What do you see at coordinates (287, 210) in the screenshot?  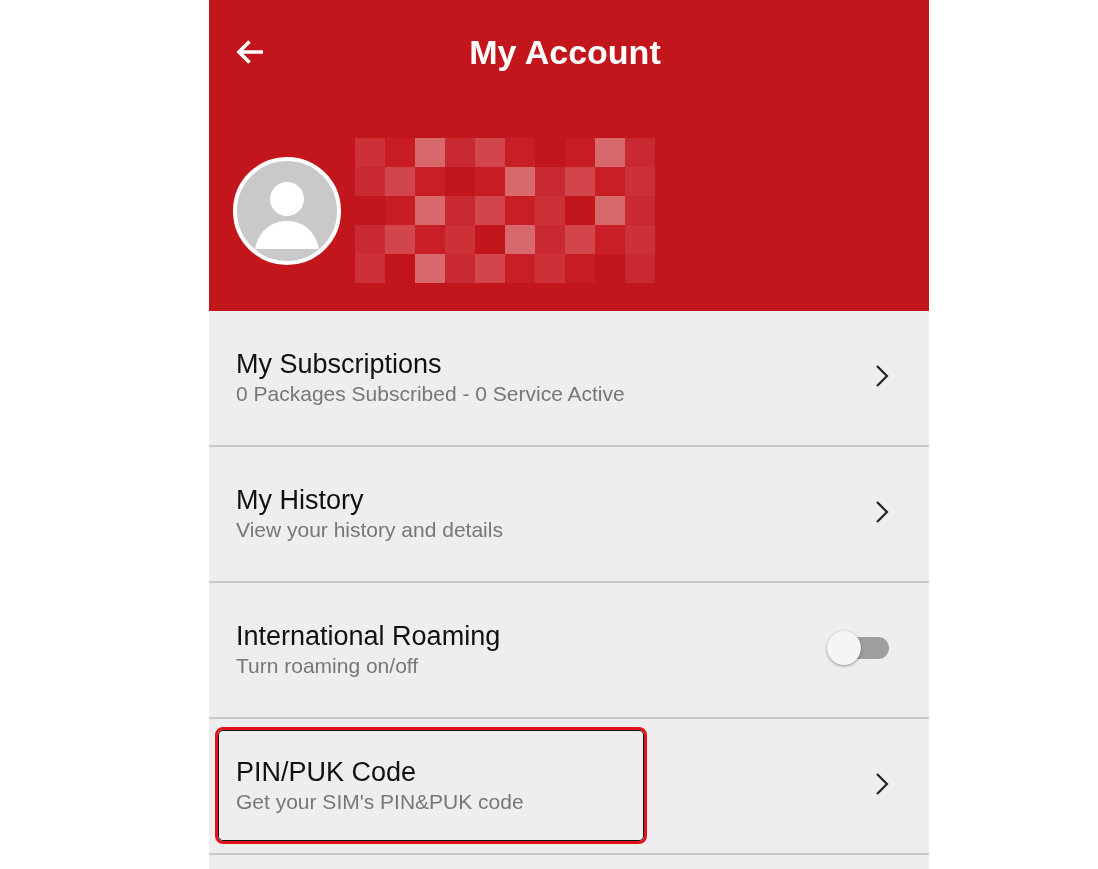 I see `avatar-icon` at bounding box center [287, 210].